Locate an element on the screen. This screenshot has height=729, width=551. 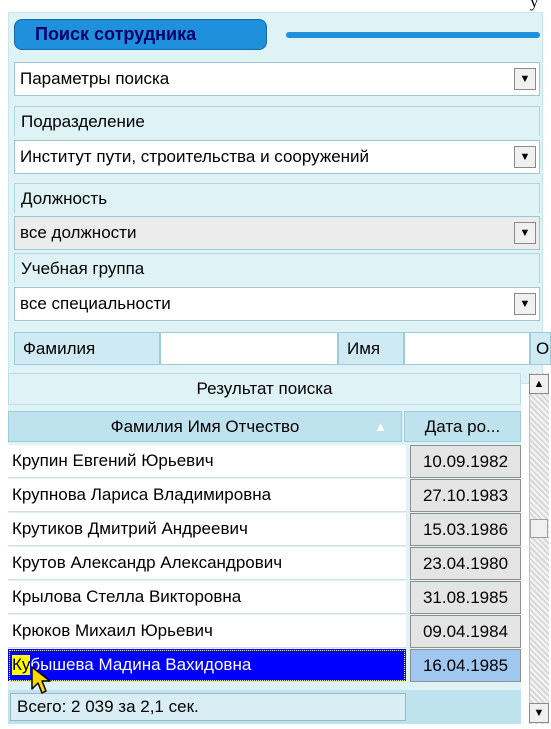
scroll-down-icon: ▼ is located at coordinates (539, 713).